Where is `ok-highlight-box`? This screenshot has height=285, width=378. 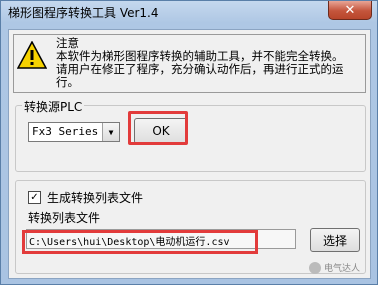
ok-highlight-box is located at coordinates (158, 128).